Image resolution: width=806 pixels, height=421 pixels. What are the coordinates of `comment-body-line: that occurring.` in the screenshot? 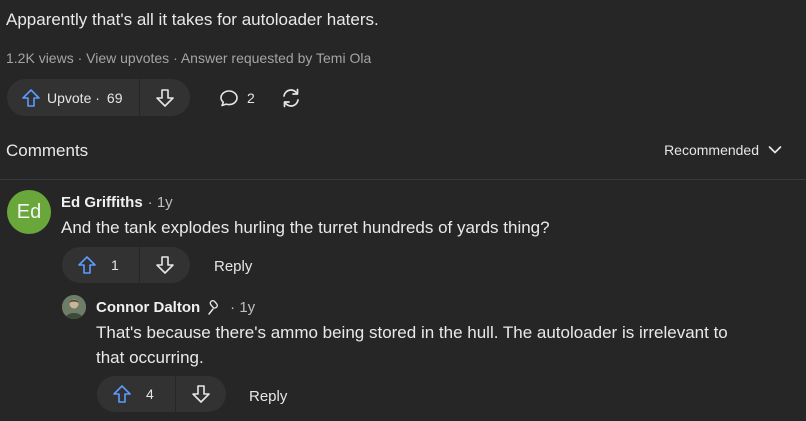 It's located at (150, 357).